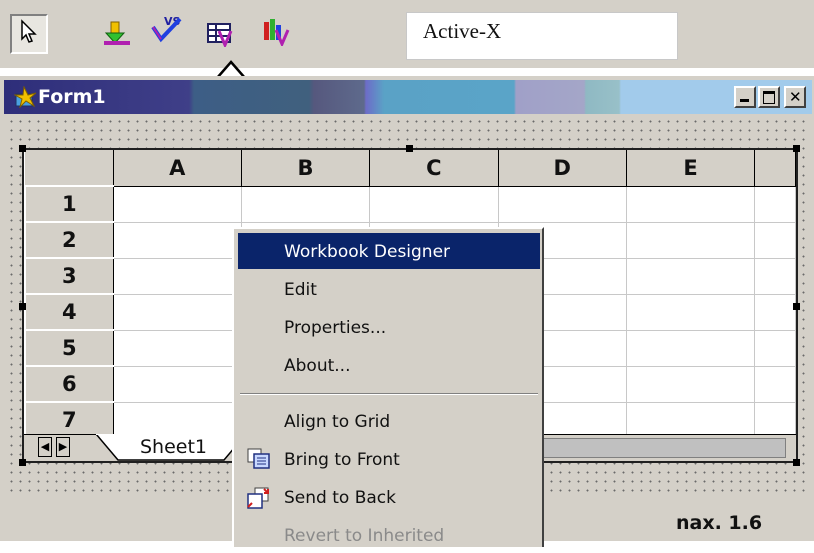  I want to click on row-header-7: 7, so click(69, 420).